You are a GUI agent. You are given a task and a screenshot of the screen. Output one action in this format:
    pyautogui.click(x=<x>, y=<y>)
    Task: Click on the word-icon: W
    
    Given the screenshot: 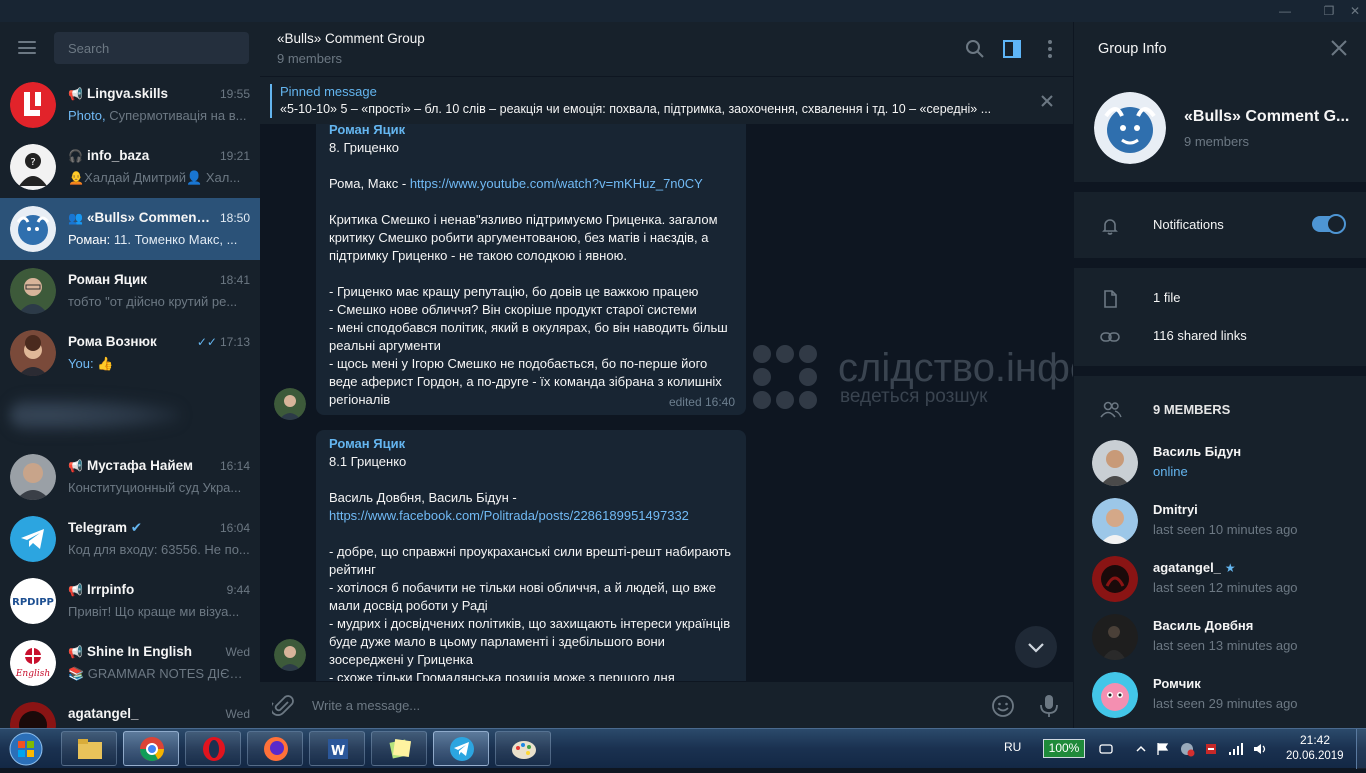 What is the action you would take?
    pyautogui.click(x=338, y=749)
    